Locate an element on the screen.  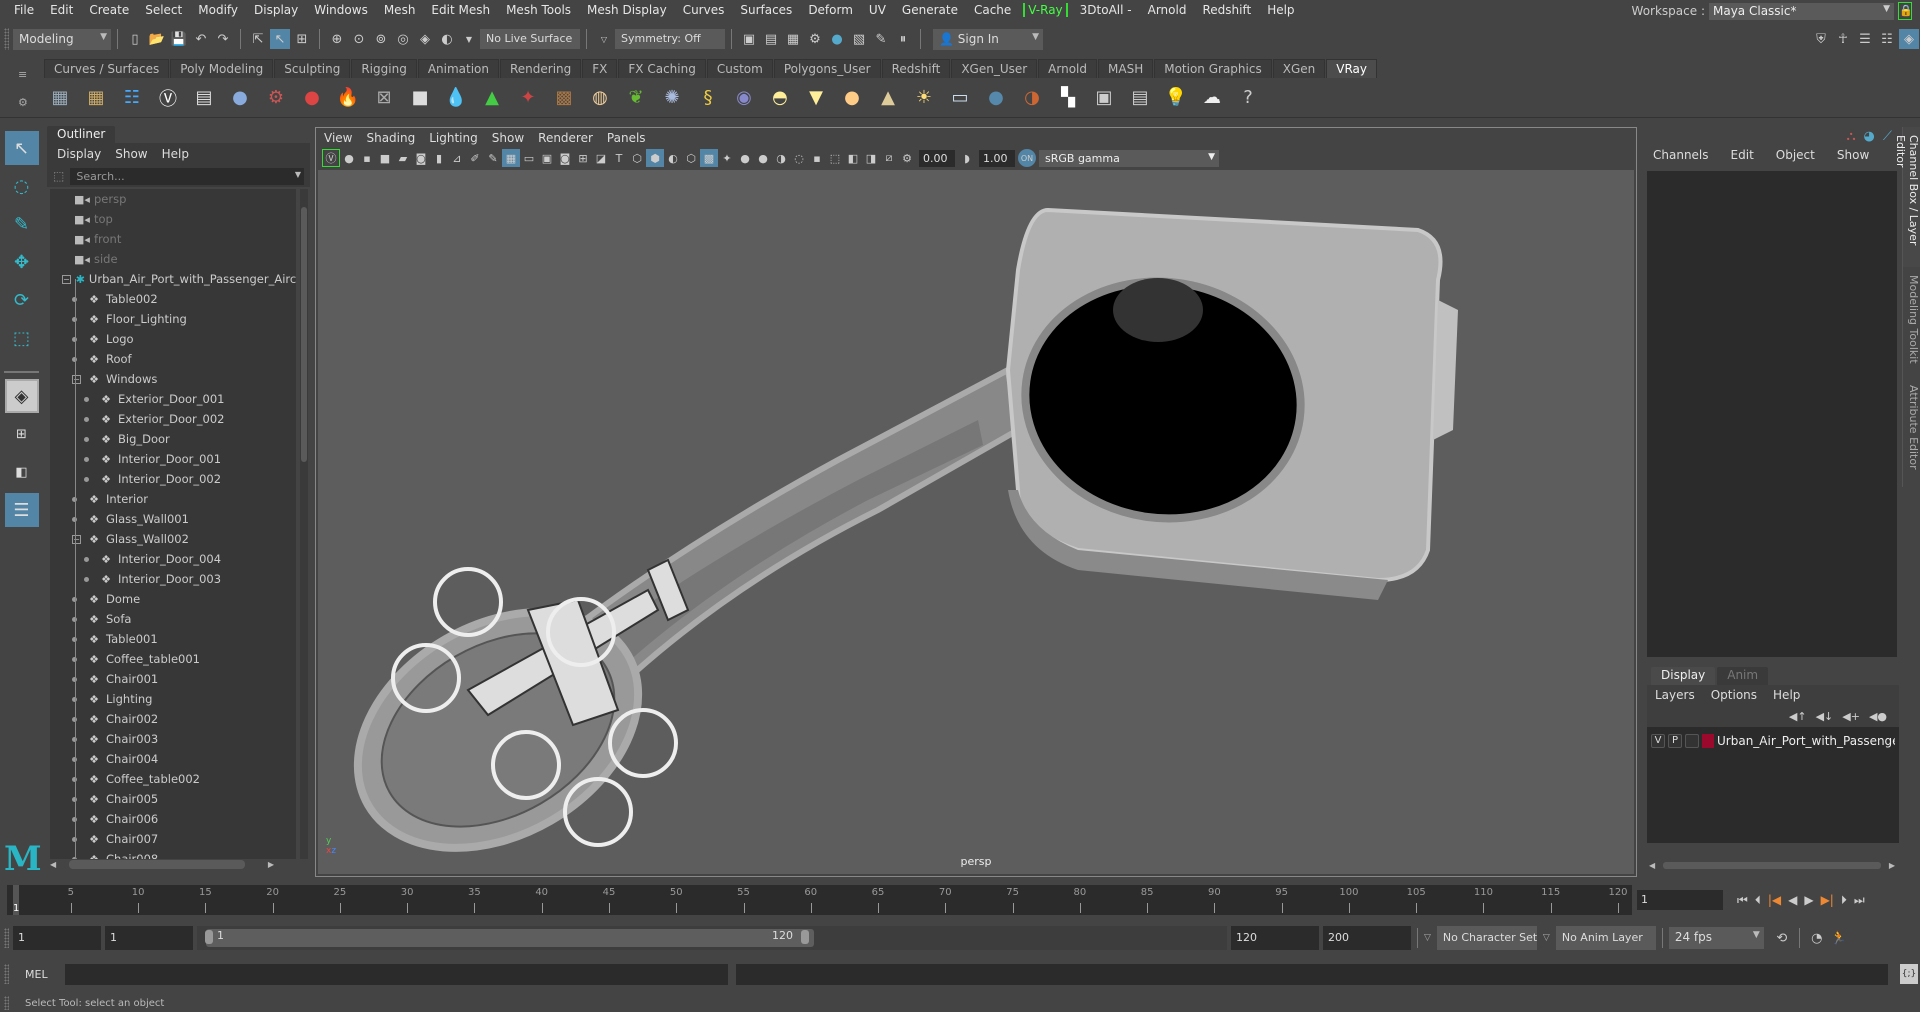
outliner-item: ❖ Chair008 is located at coordinates (173, 854).